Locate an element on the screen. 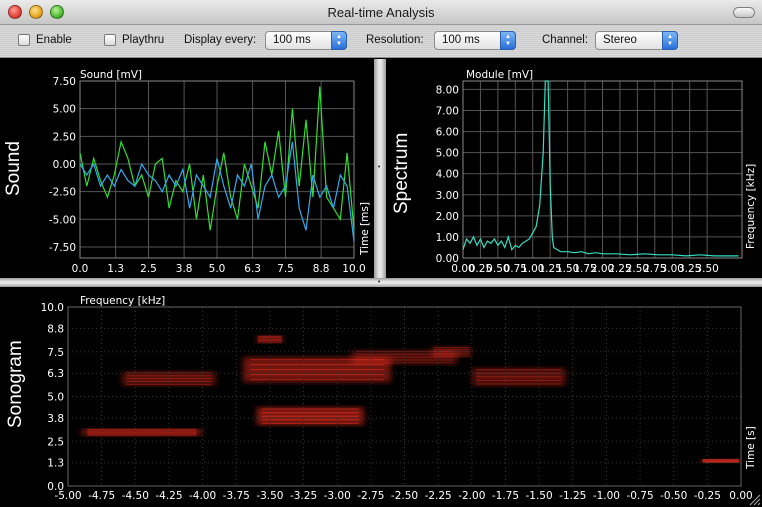 This screenshot has width=762, height=507. y-tick-label: 8.8 is located at coordinates (55, 329).